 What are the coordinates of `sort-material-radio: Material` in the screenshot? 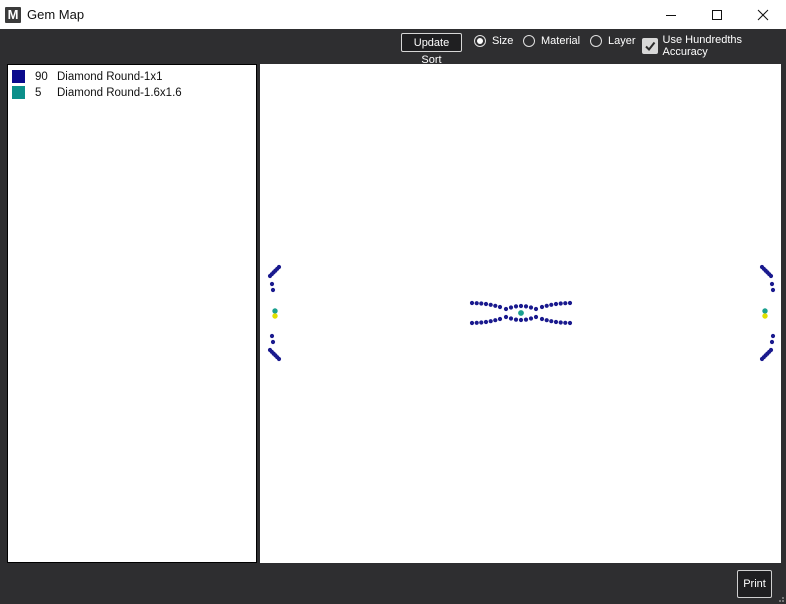 It's located at (551, 41).